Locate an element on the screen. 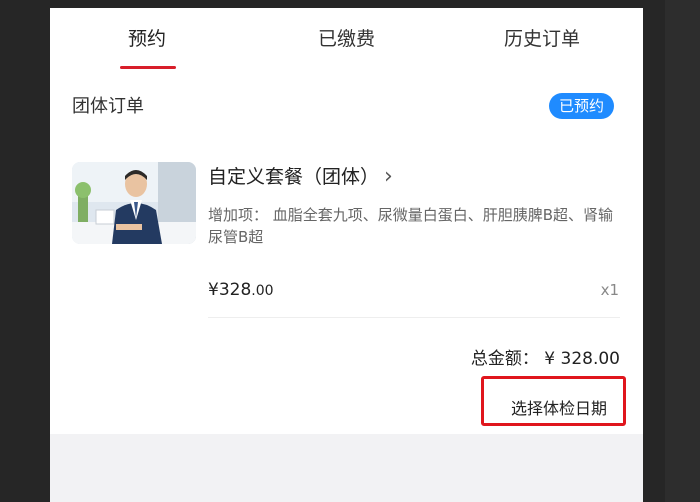 The image size is (700, 502). package-title: 自定义套餐（团体） is located at coordinates (293, 175).